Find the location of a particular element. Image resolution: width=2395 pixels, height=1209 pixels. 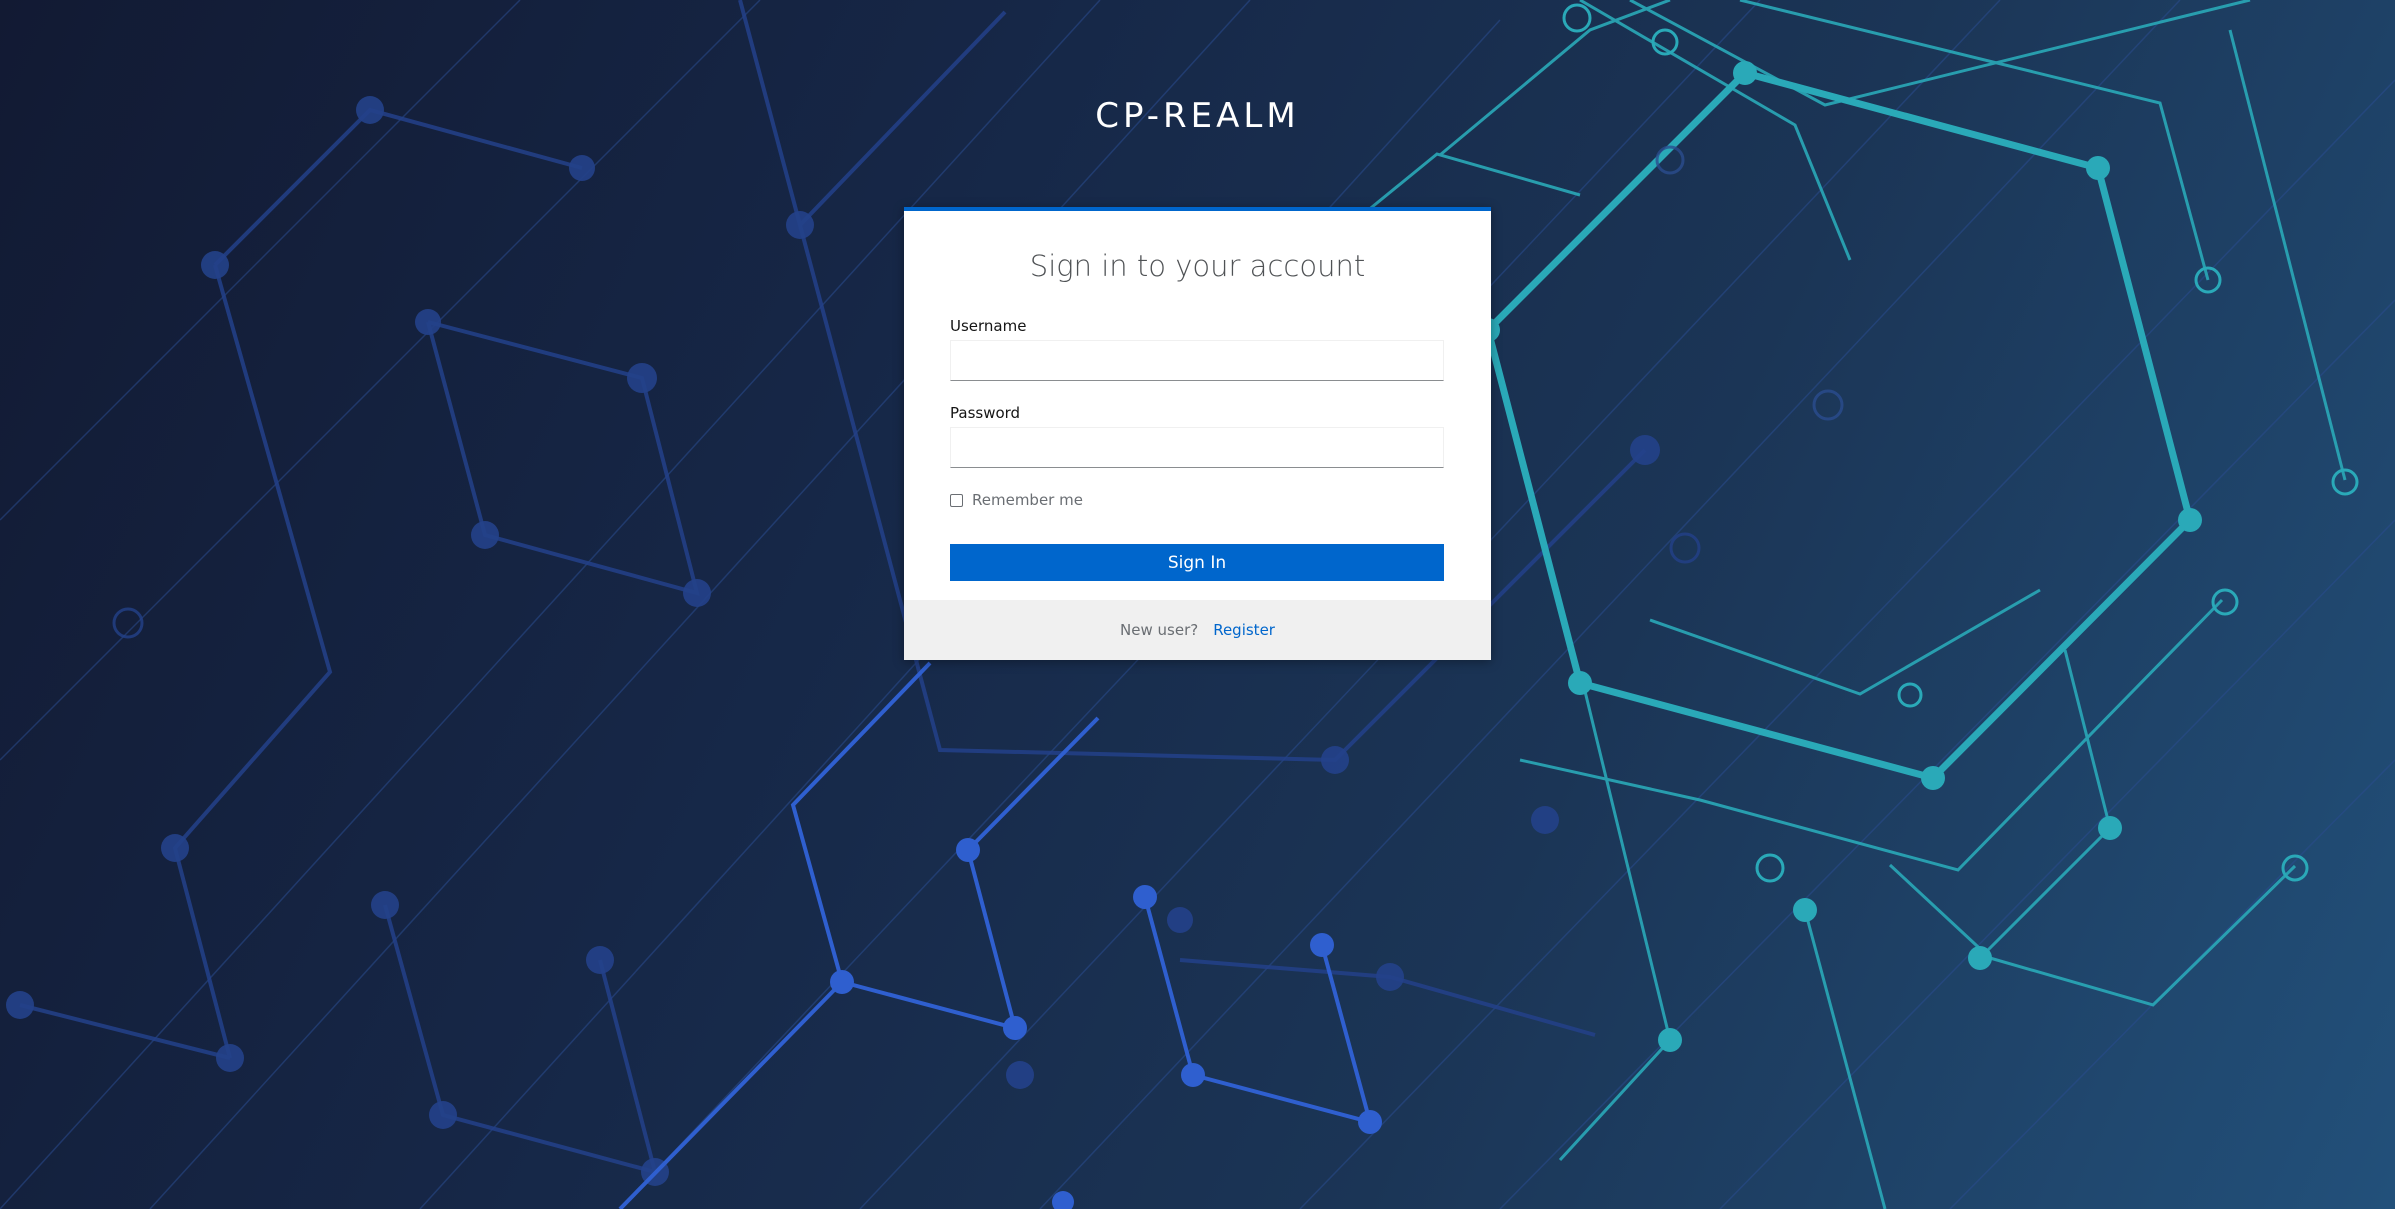

username-input is located at coordinates (1197, 360).